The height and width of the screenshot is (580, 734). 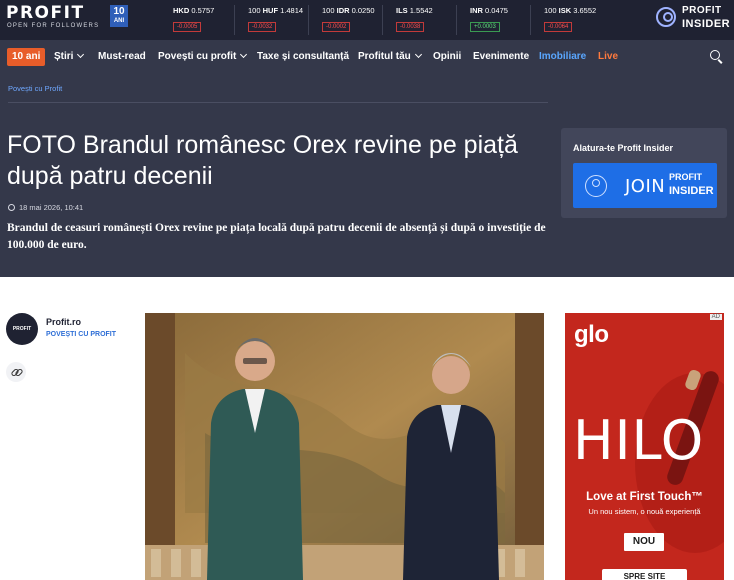 I want to click on breadcrumb: Povești cu Profit, so click(x=35, y=88).